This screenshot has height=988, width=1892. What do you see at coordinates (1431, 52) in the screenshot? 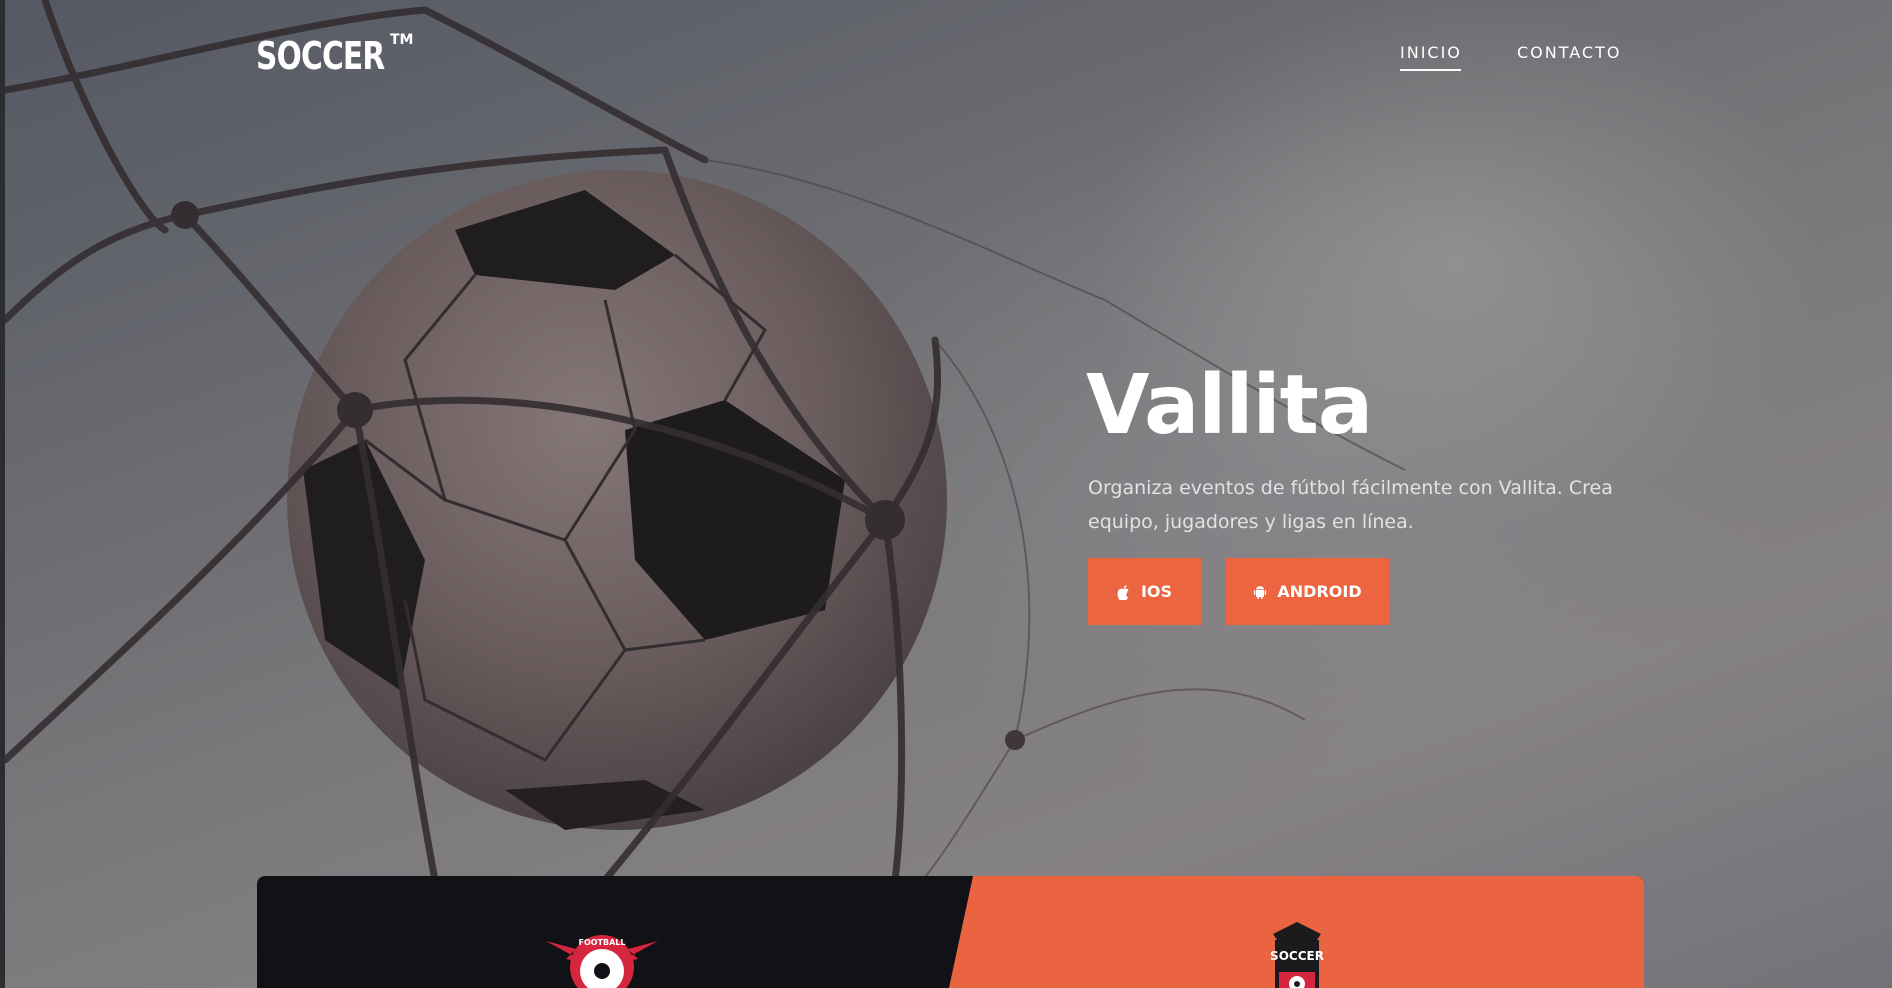
I see `nav-item-inicio: INICIO` at bounding box center [1431, 52].